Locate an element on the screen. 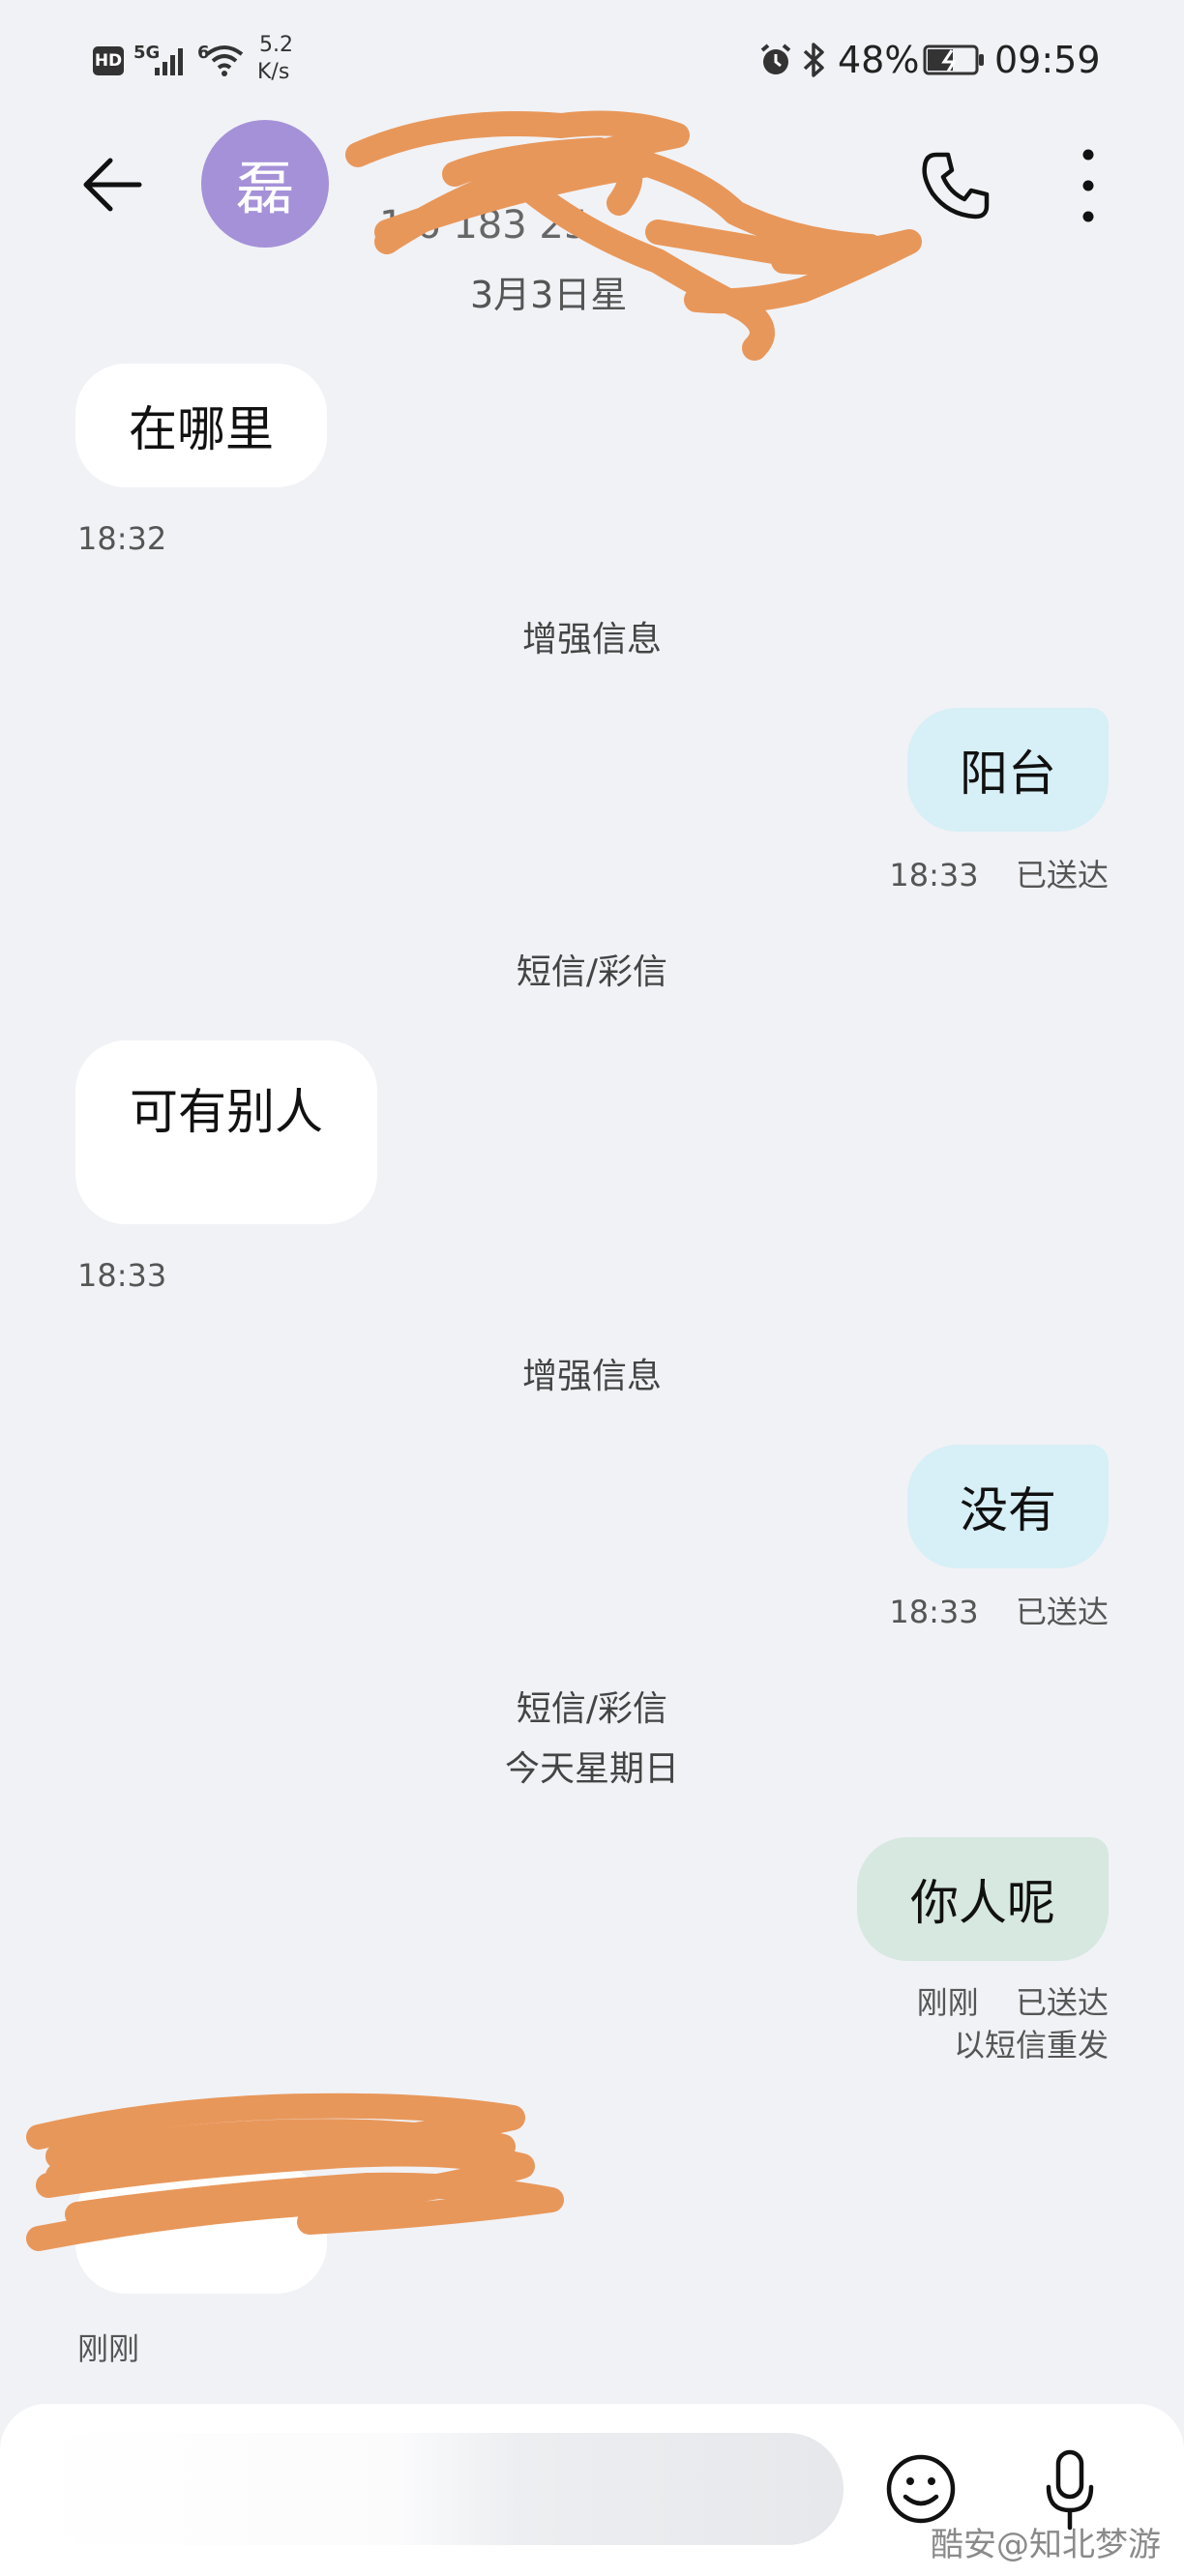 The width and height of the screenshot is (1184, 2576). resend-note: 以短信重发 is located at coordinates (1031, 2045).